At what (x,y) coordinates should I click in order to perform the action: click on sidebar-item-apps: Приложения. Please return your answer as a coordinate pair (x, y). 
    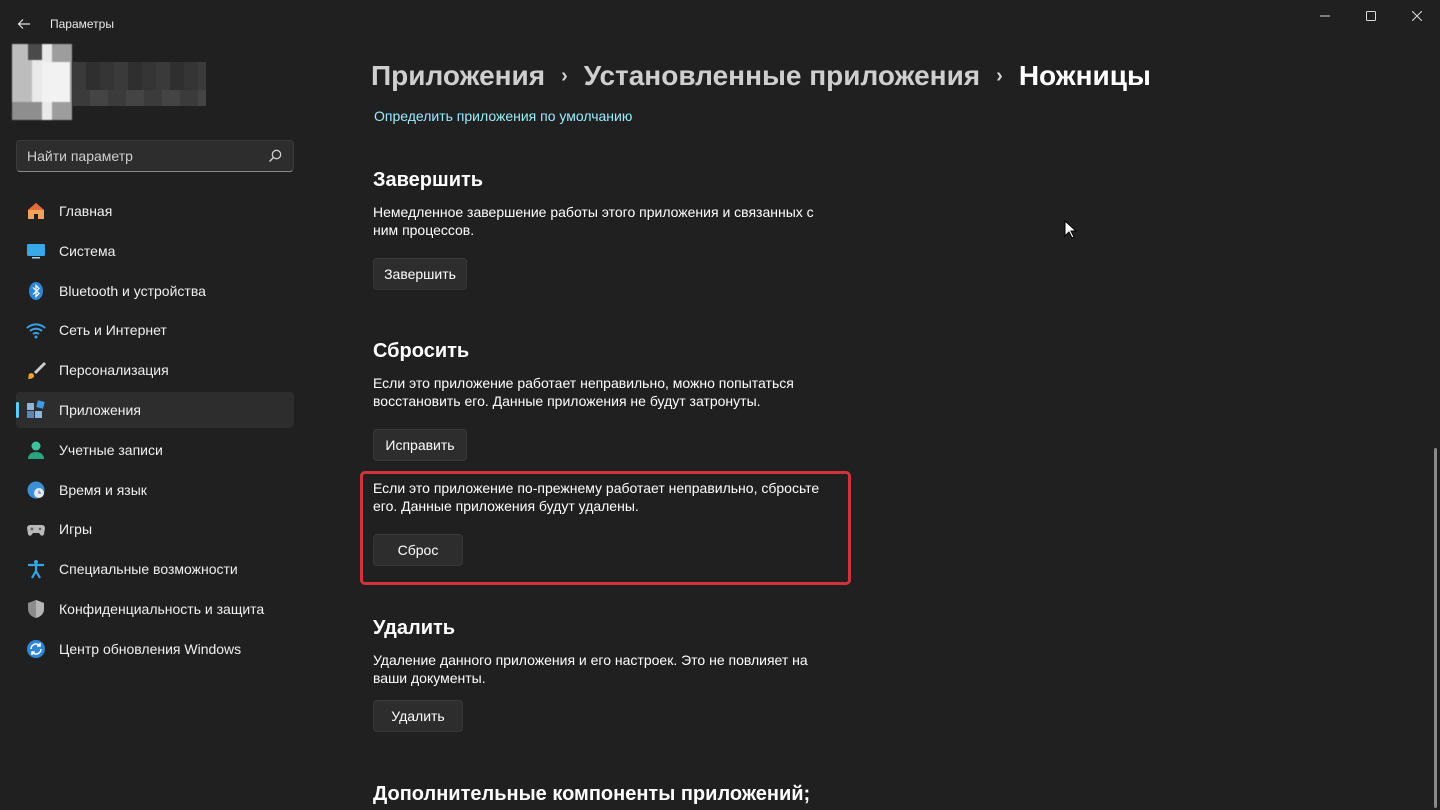
    Looking at the image, I should click on (155, 409).